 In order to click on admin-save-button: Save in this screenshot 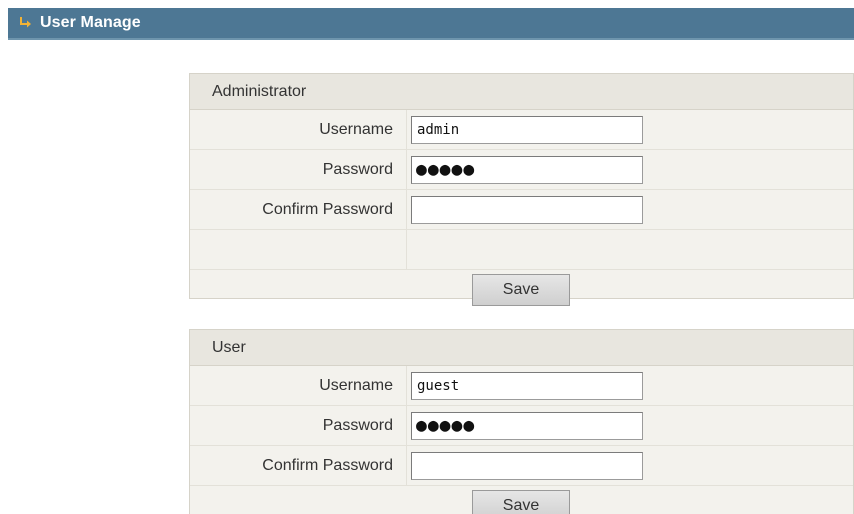, I will do `click(521, 289)`.